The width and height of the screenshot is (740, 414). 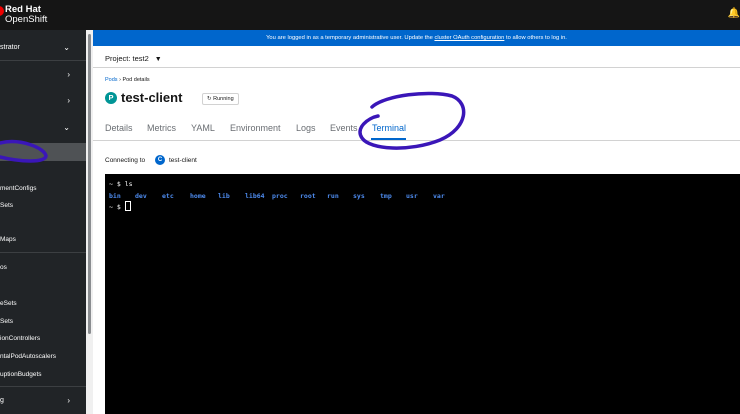 What do you see at coordinates (161, 128) in the screenshot?
I see `tab-metrics: Metrics` at bounding box center [161, 128].